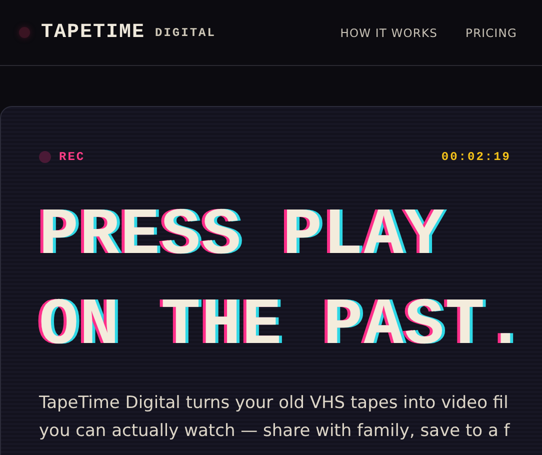 The image size is (542, 455). What do you see at coordinates (273, 403) in the screenshot?
I see `intro-text: TapeTime Digital turns your old VHS tapes into video fil` at bounding box center [273, 403].